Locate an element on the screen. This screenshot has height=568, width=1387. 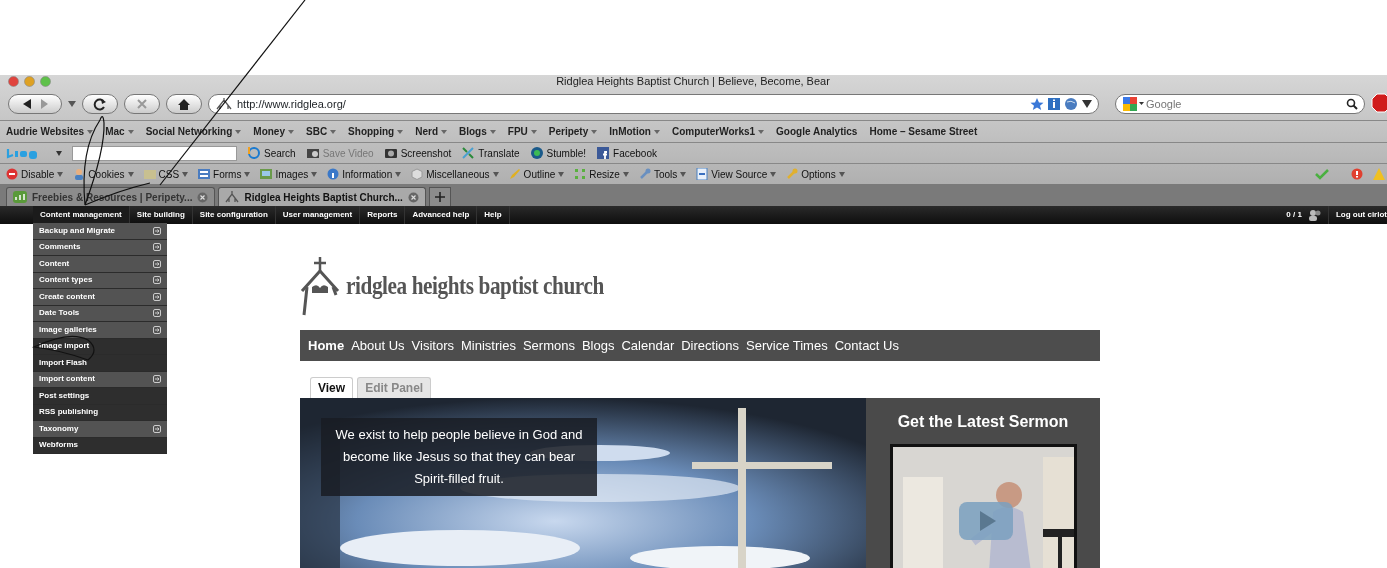
bookmark-item: SBC is located at coordinates (321, 131).